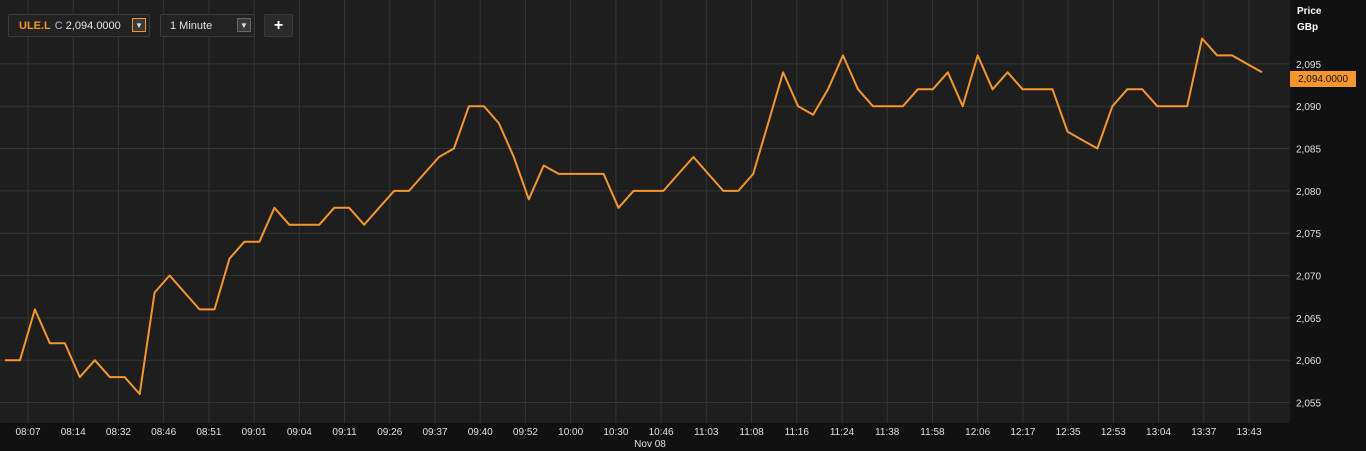 The width and height of the screenshot is (1366, 451). What do you see at coordinates (977, 432) in the screenshot?
I see `x-tick-label: 12:06` at bounding box center [977, 432].